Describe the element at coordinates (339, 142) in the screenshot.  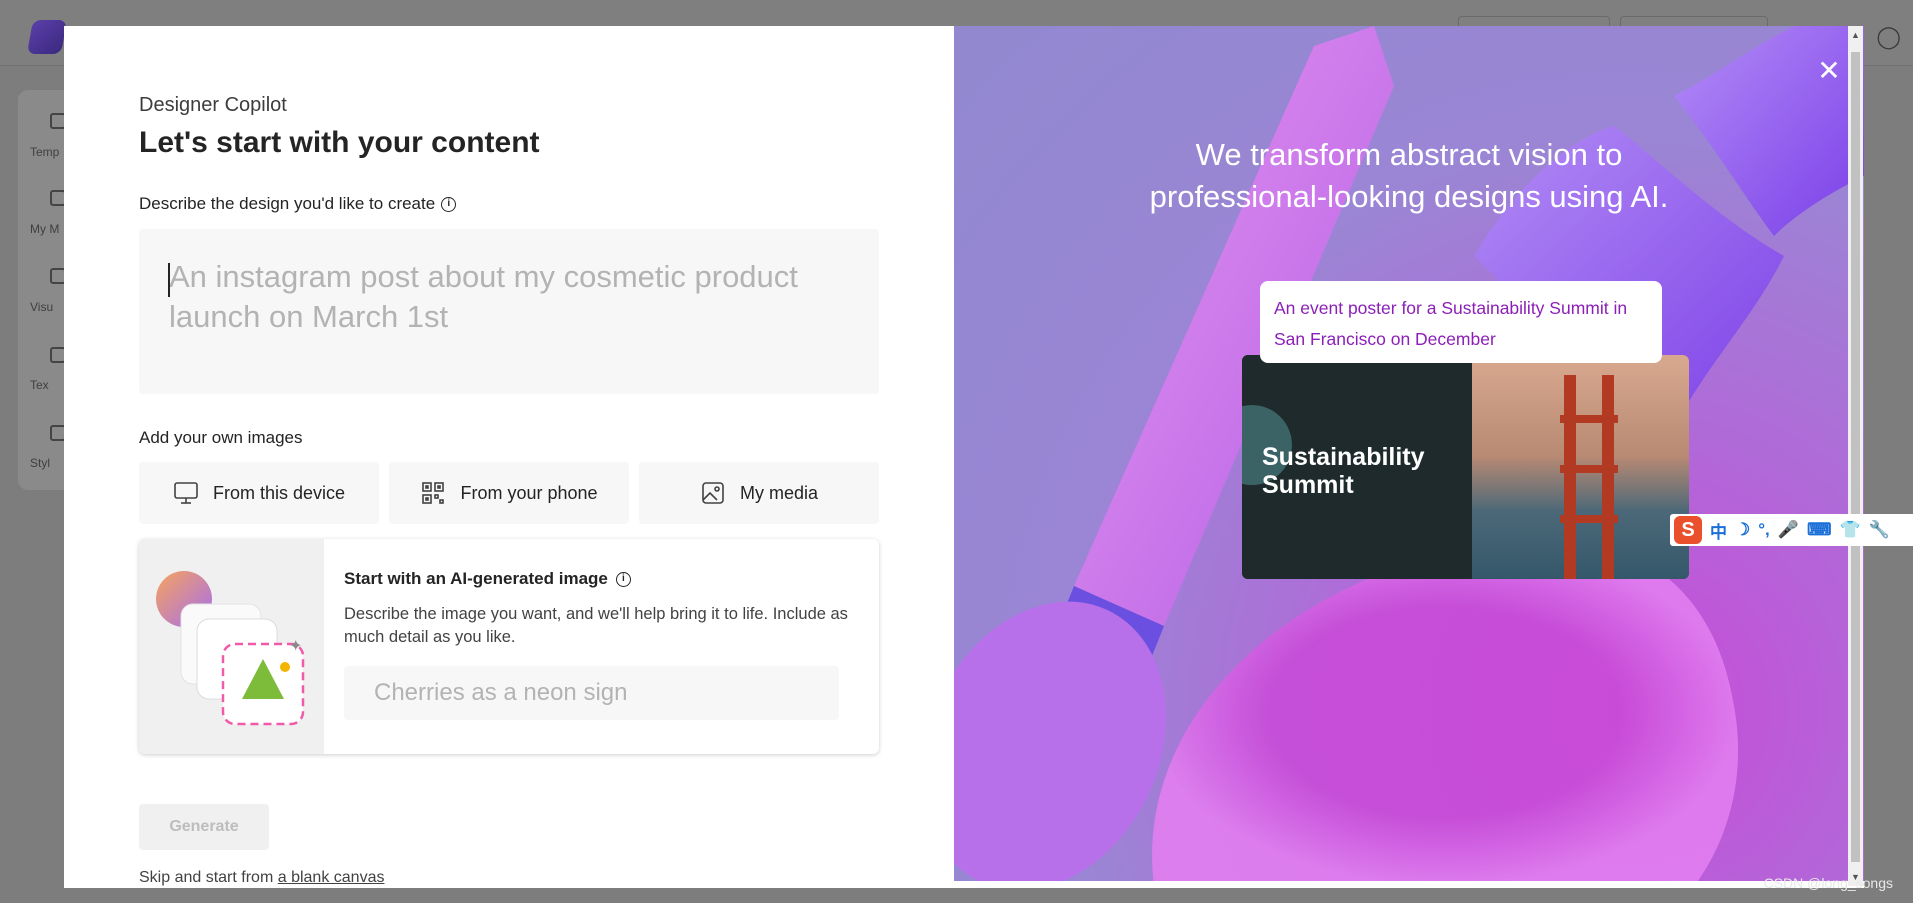
I see `modal-title: Let's start with your content` at that location.